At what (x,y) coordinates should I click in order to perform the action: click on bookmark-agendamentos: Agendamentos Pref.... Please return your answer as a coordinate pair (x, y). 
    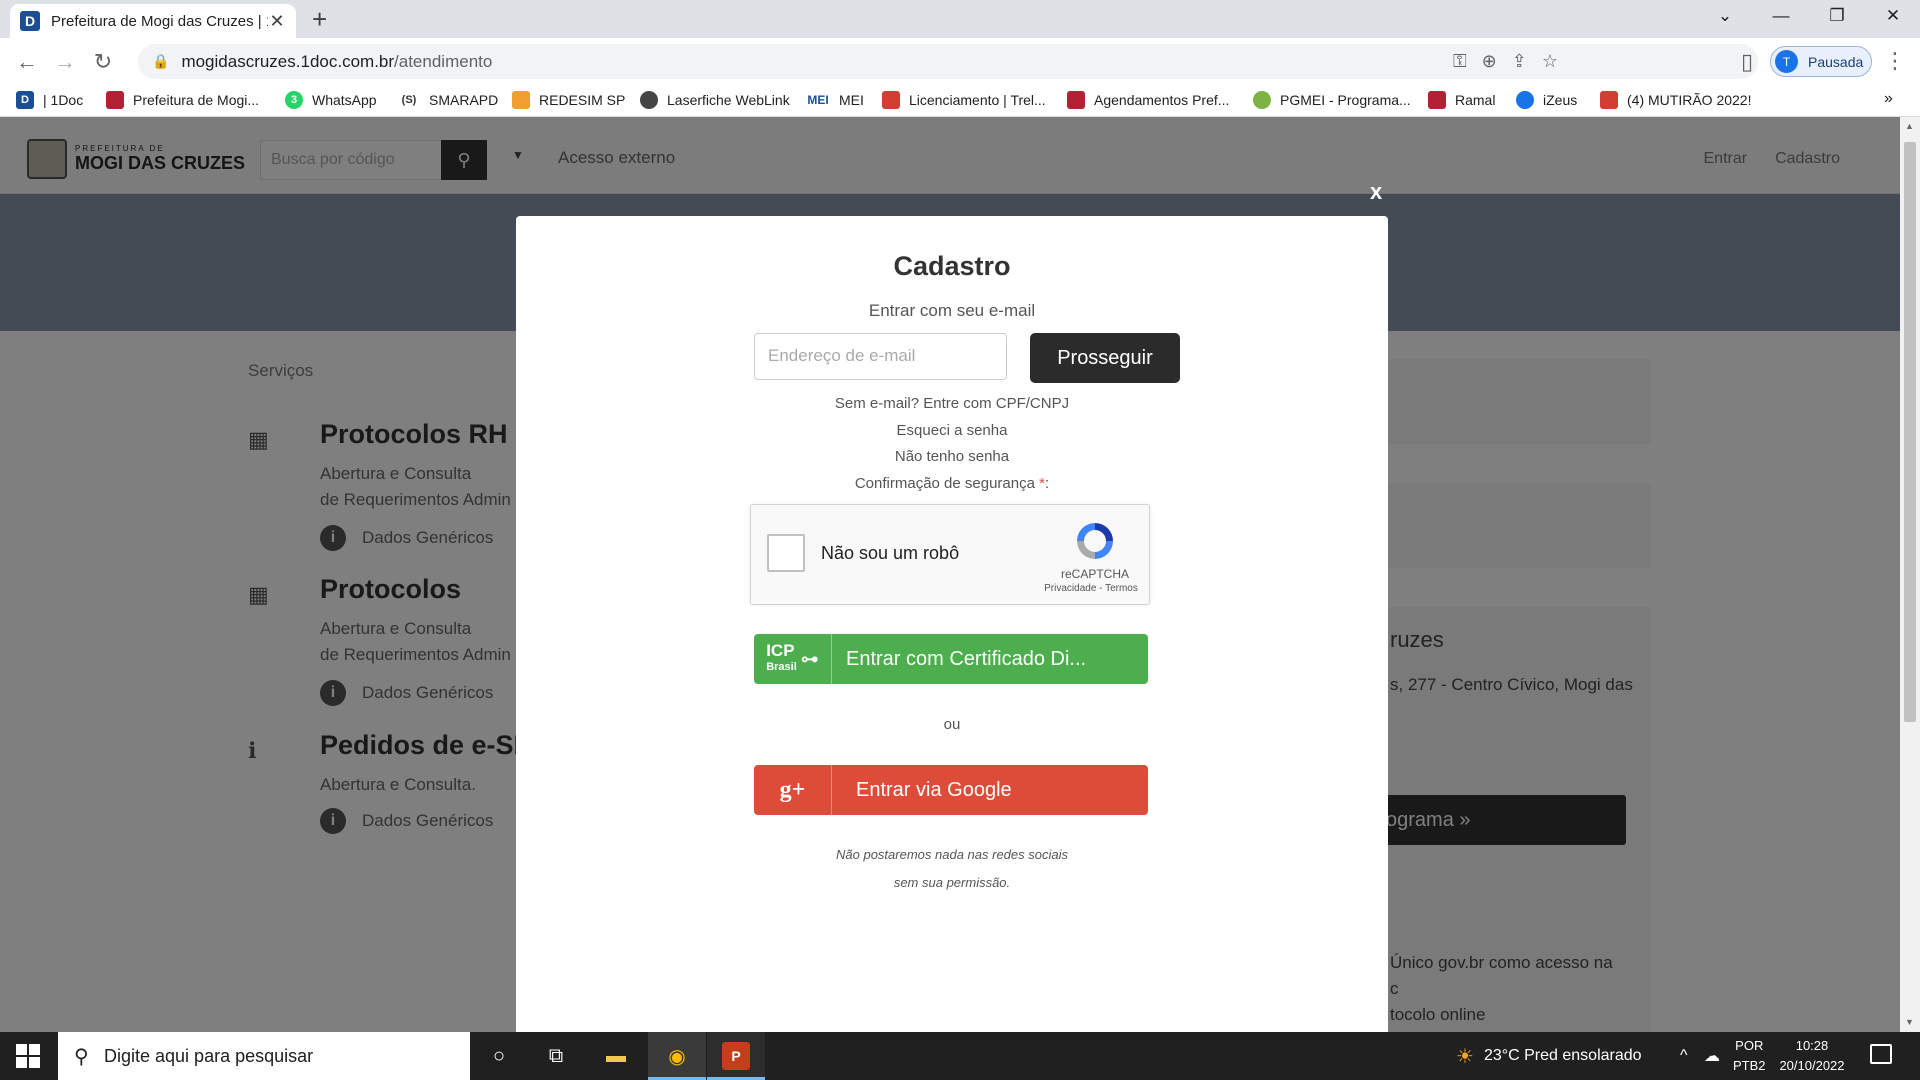
    Looking at the image, I should click on (1148, 100).